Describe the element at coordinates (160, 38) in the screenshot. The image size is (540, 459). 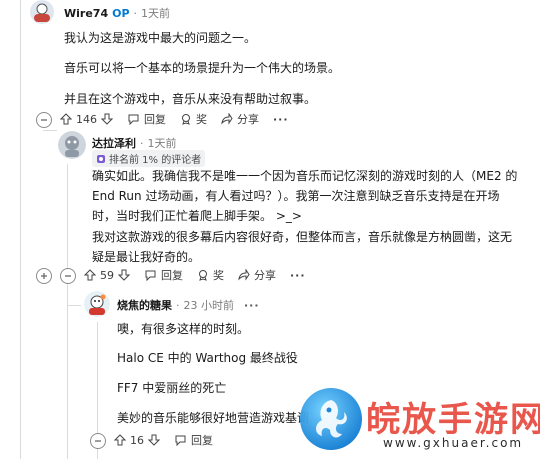
I see `comment1-paragraph-1: 我认为这是游戏中最大的问题之一。` at that location.